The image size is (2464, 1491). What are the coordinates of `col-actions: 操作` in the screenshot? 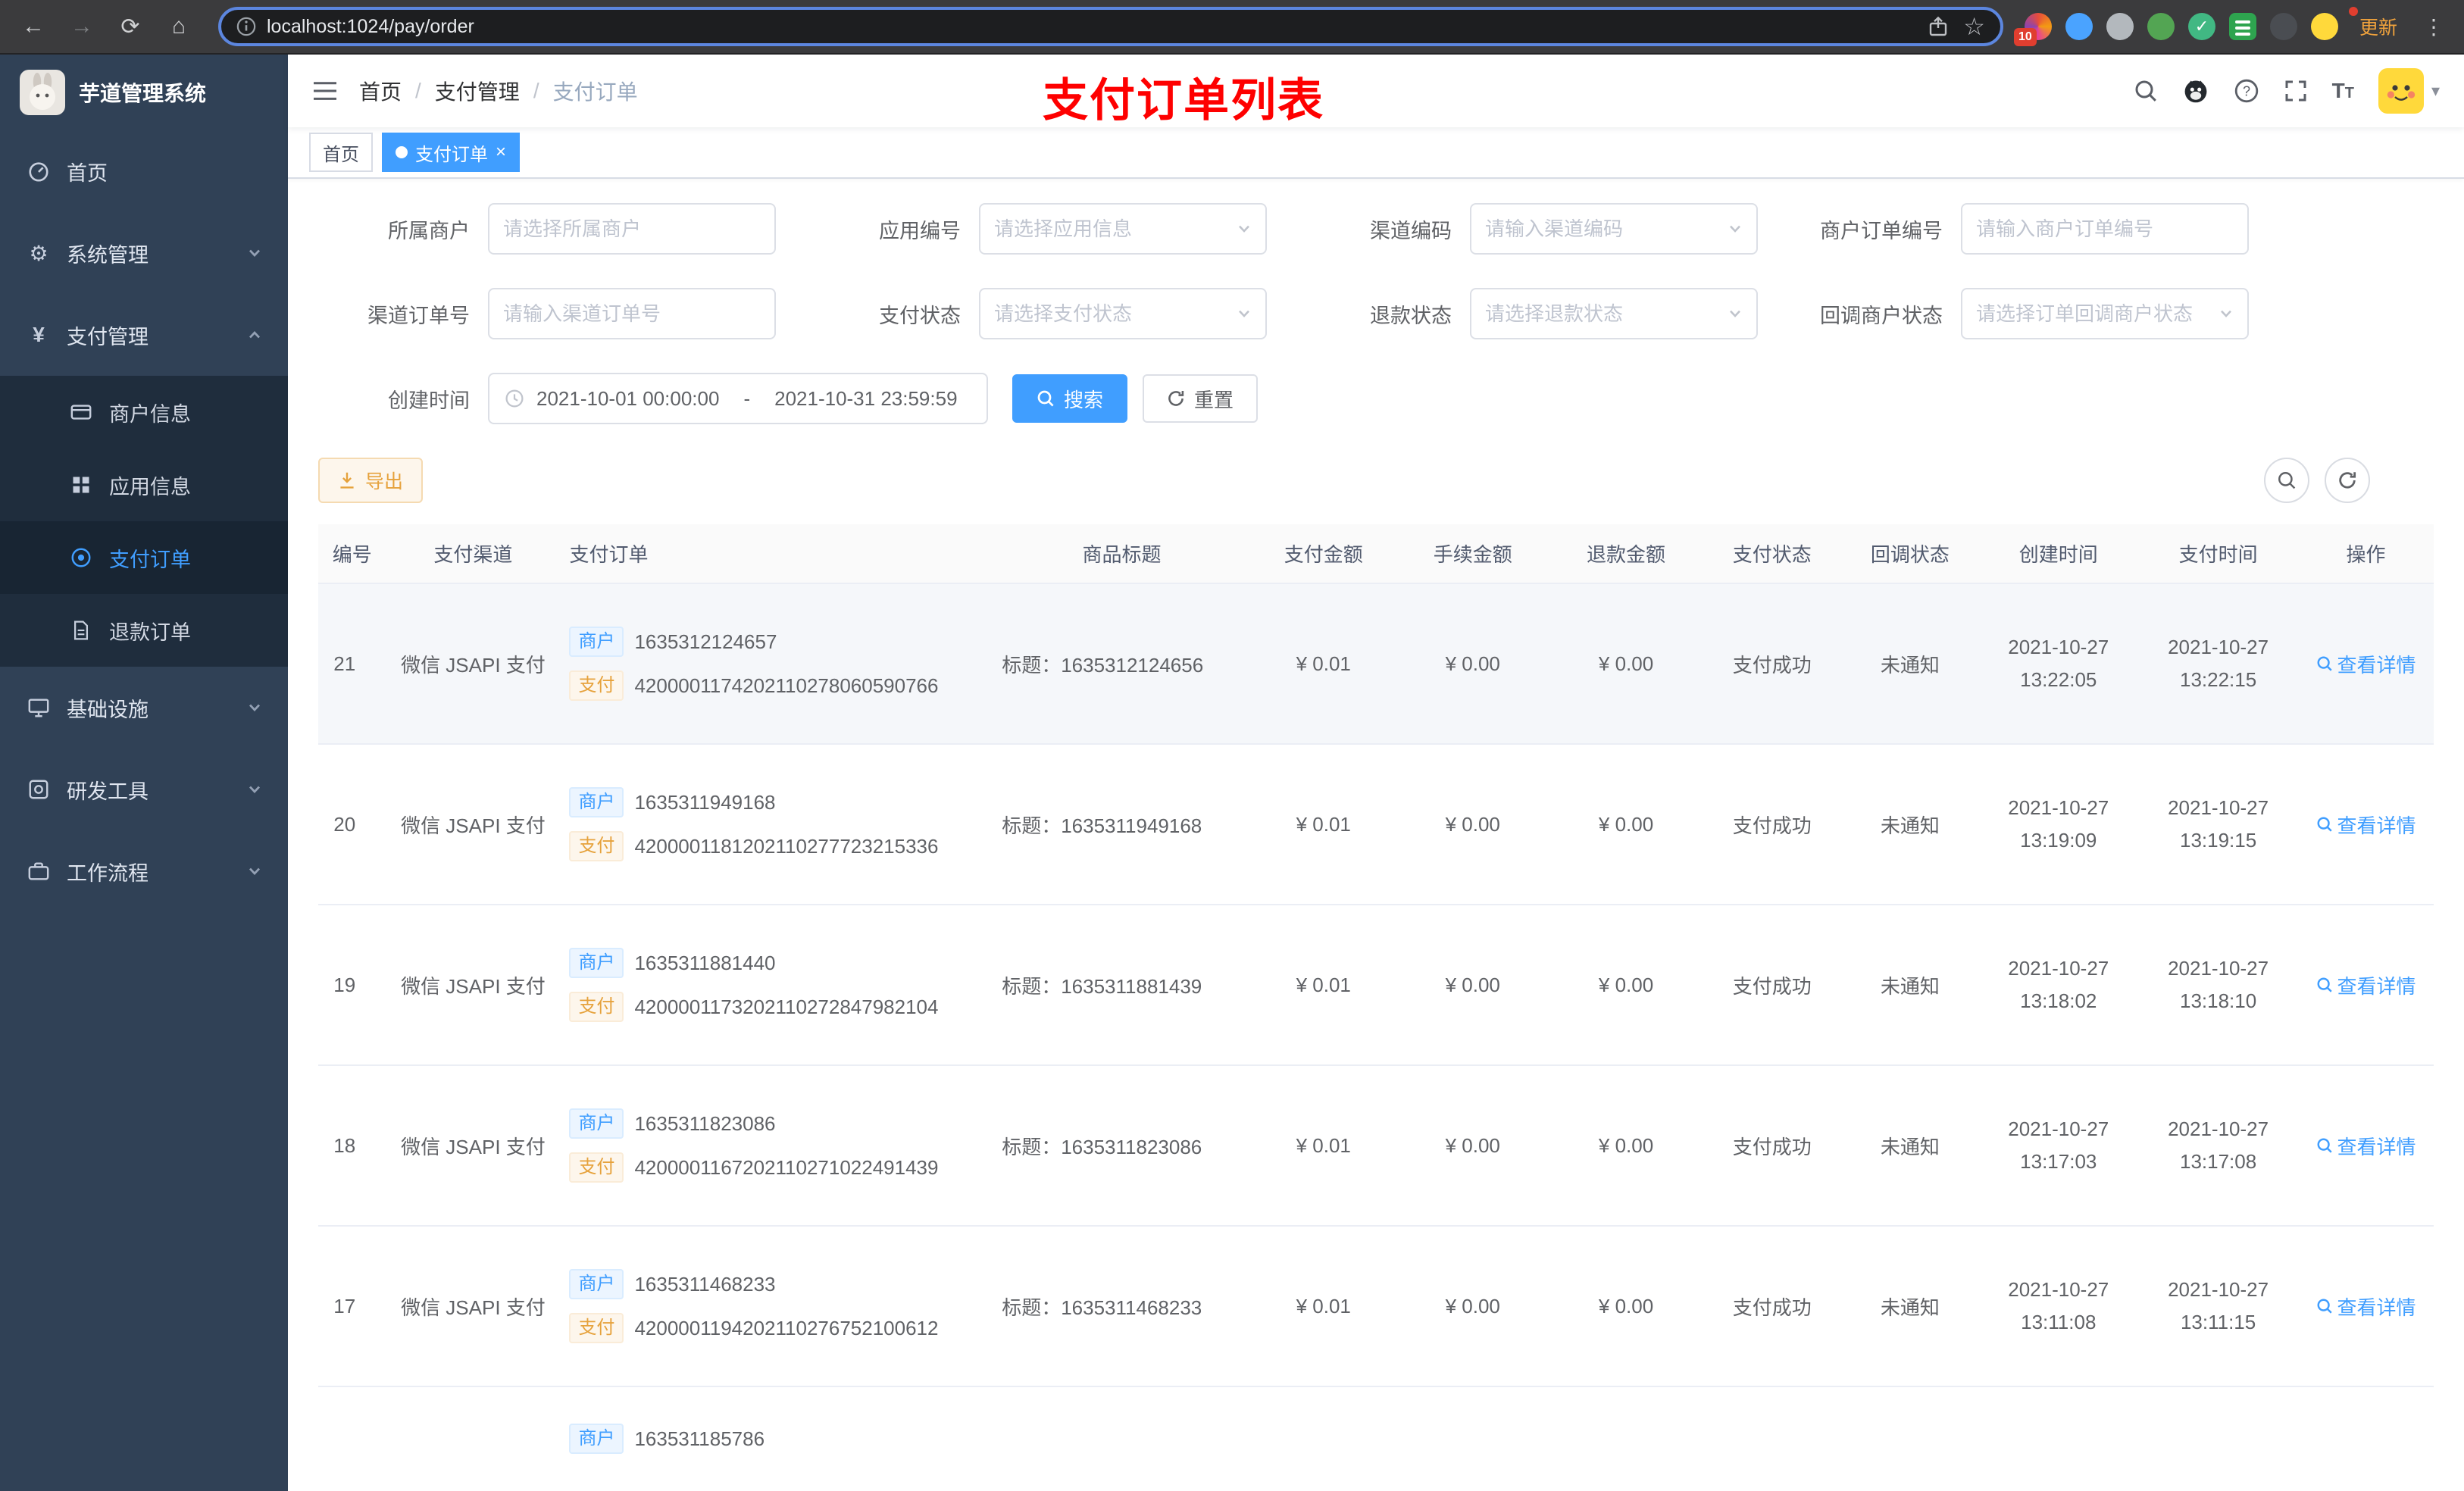 It's located at (2366, 554).